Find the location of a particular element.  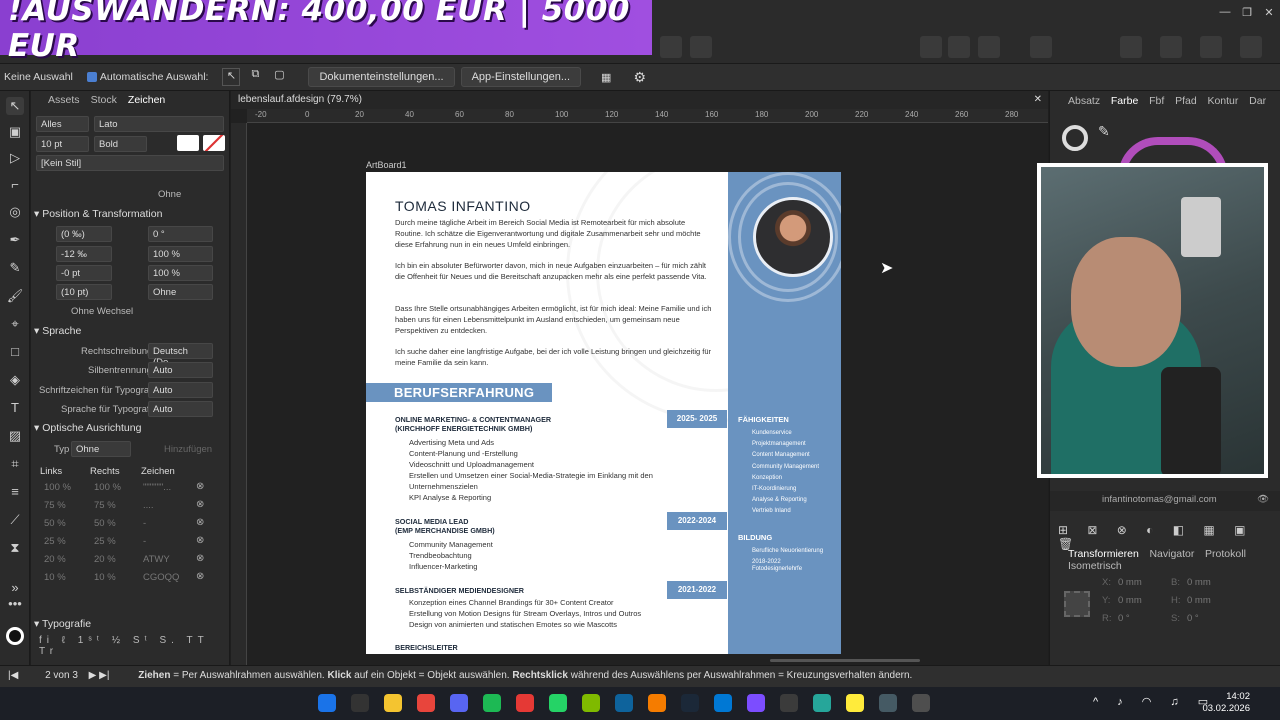

grid-icon: ▦ is located at coordinates (606, 77).